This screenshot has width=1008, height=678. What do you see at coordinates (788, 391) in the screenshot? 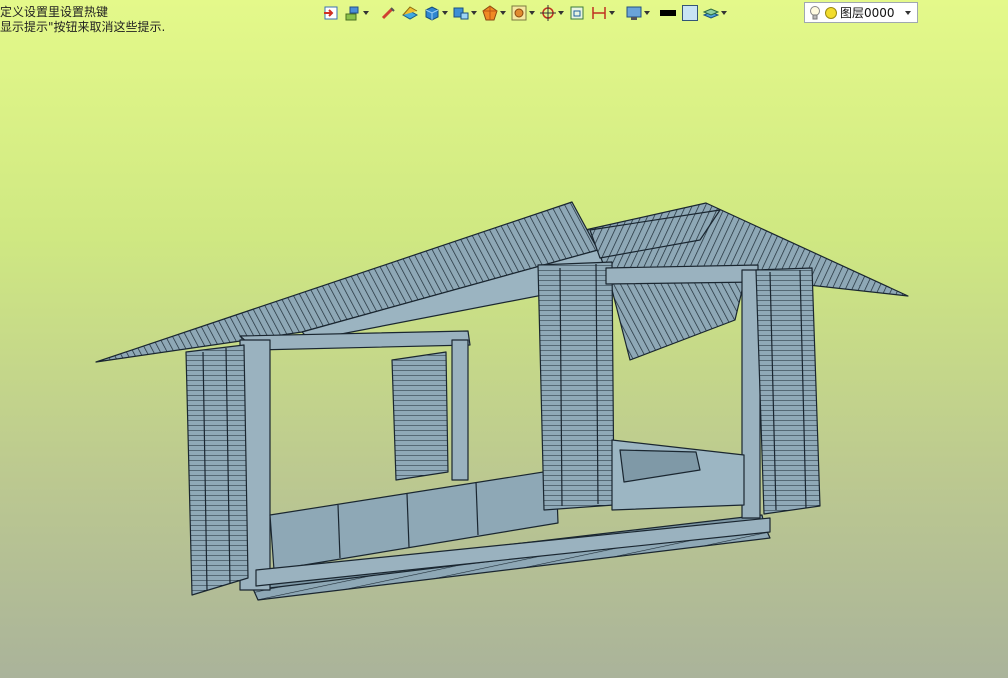
I see `door-right-far` at bounding box center [788, 391].